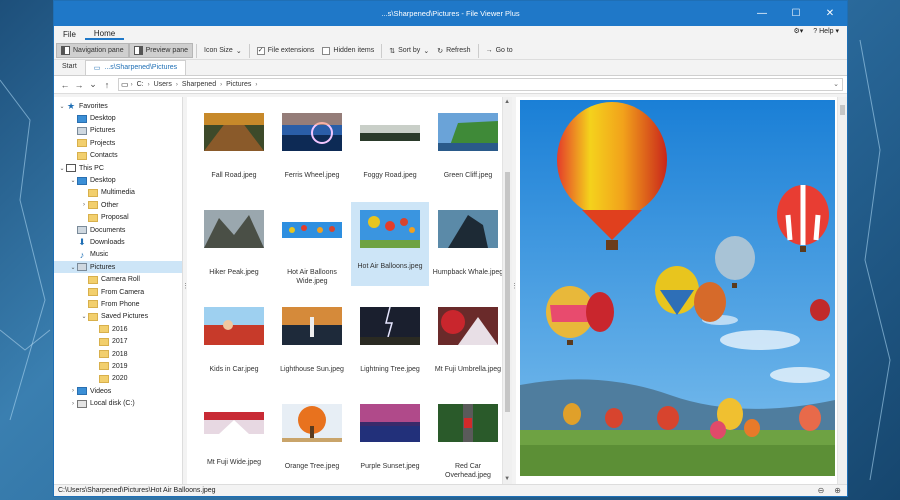 The width and height of the screenshot is (900, 500). What do you see at coordinates (830, 13) in the screenshot?
I see `close-button: ✕` at bounding box center [830, 13].